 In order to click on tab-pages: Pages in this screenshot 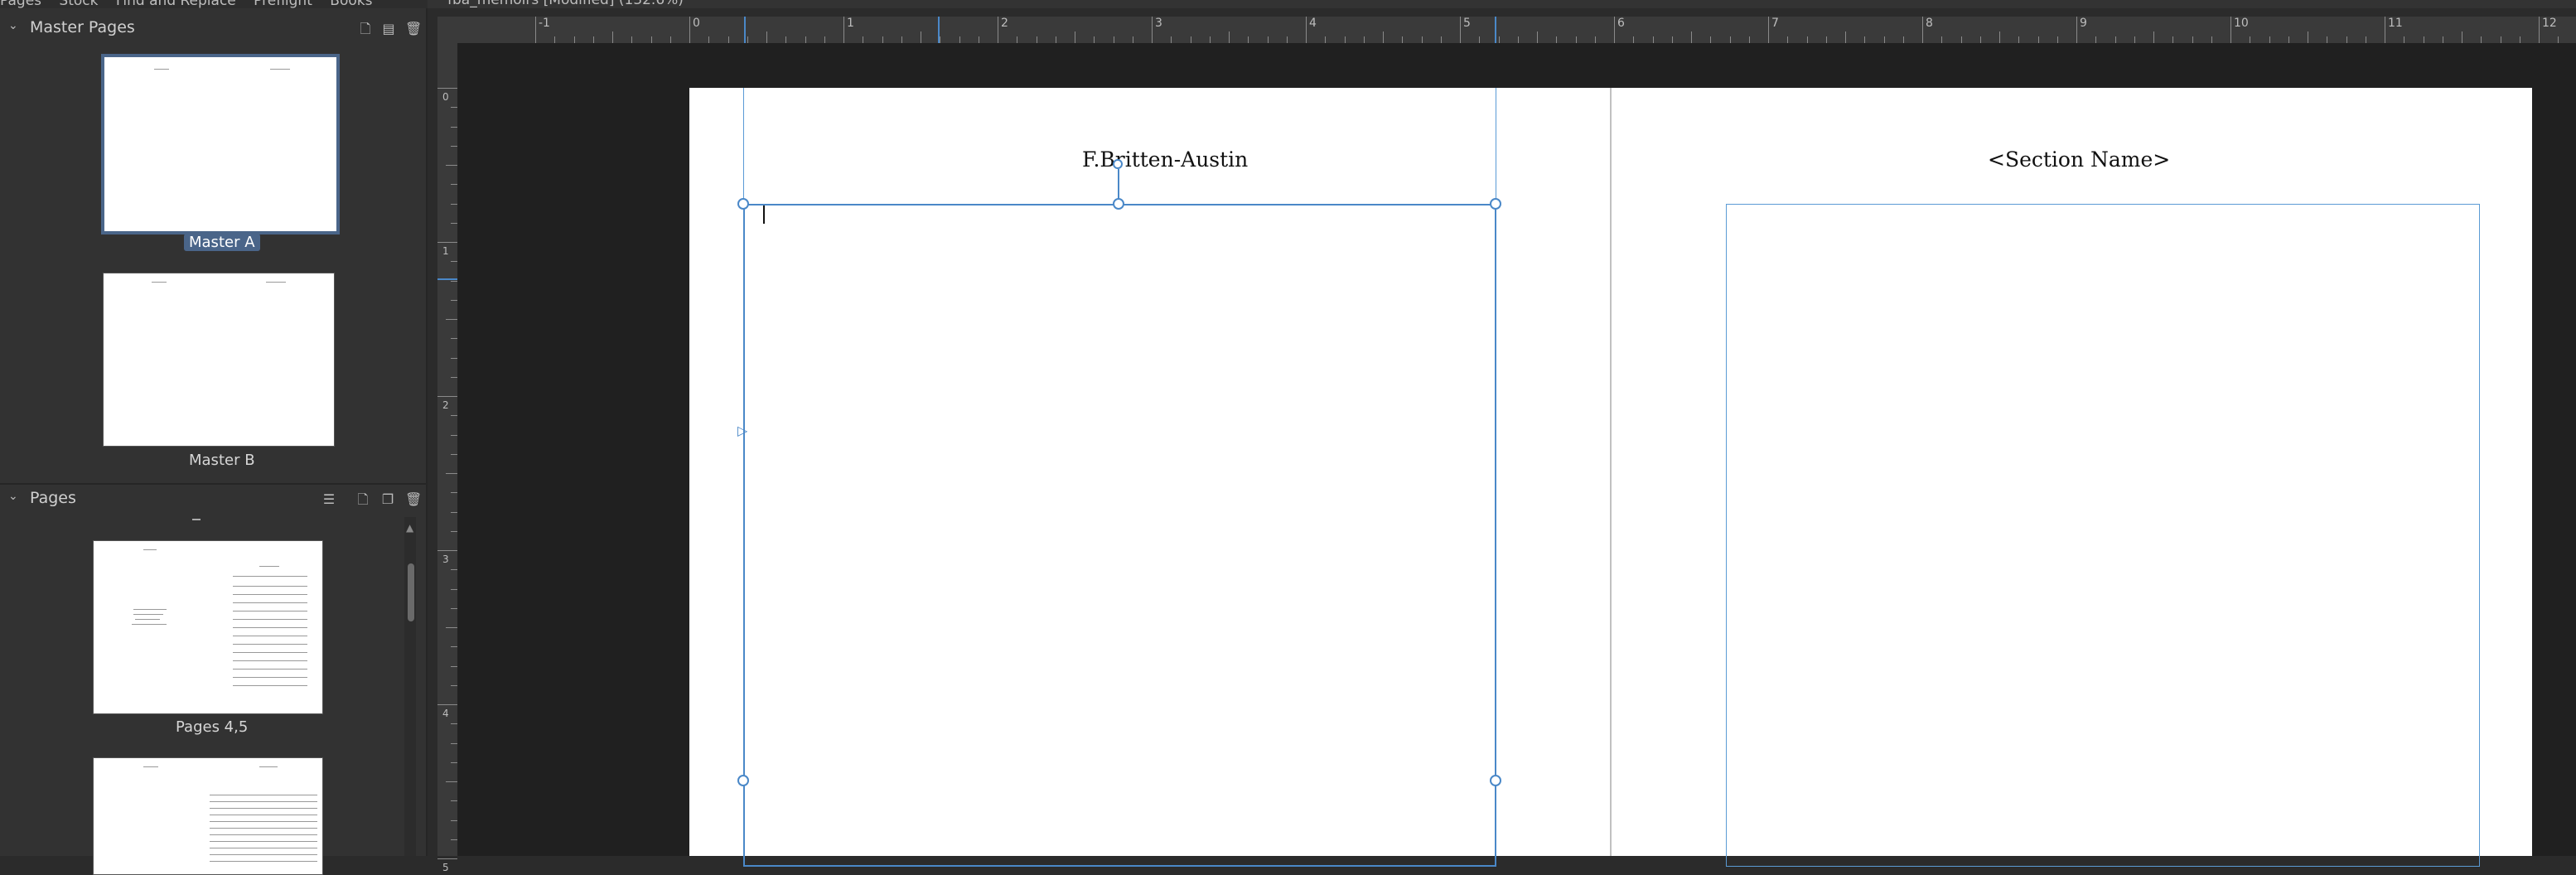, I will do `click(20, 4)`.